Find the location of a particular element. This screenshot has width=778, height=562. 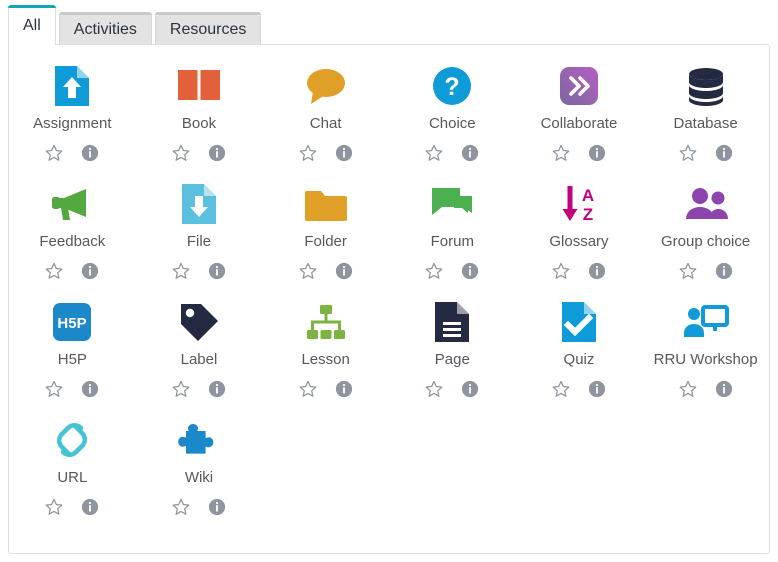

activity-card-assignment: Assignment is located at coordinates (72, 114).